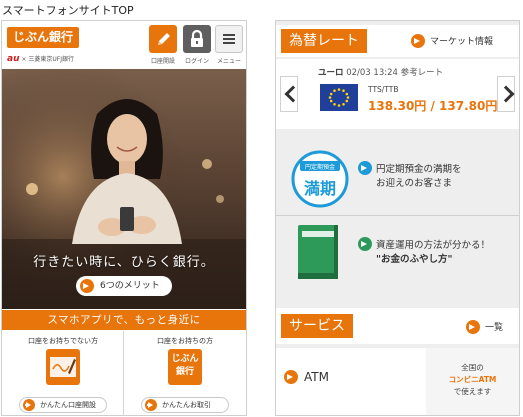  I want to click on maturity-badge-main: 満期, so click(319, 188).